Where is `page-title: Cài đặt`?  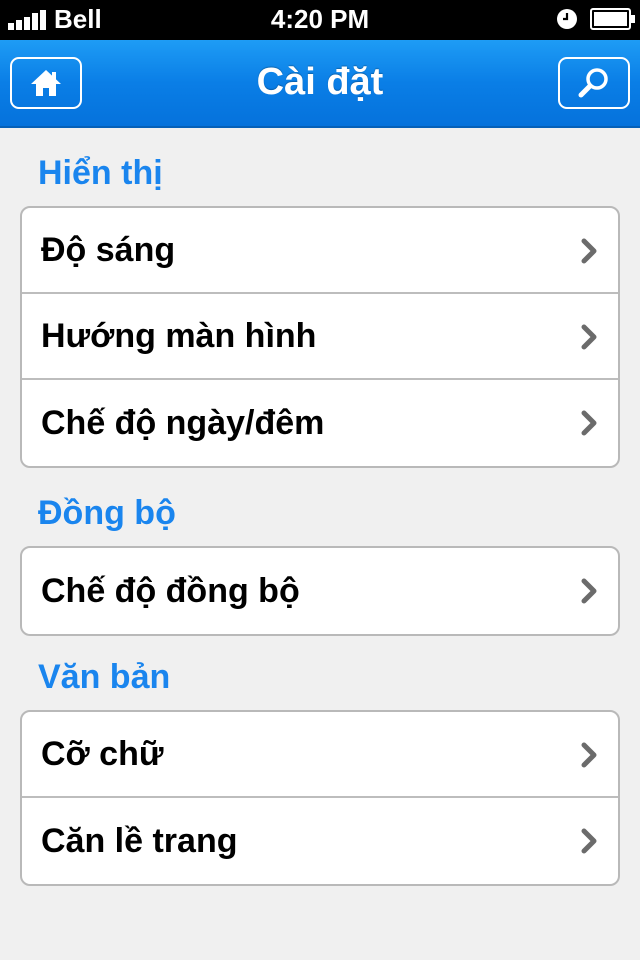 page-title: Cài đặt is located at coordinates (320, 82).